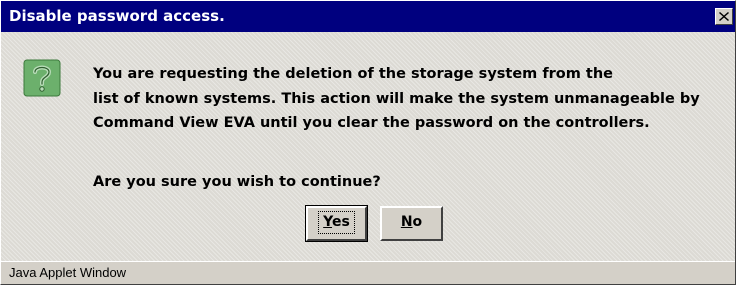  I want to click on close-icon, so click(724, 16).